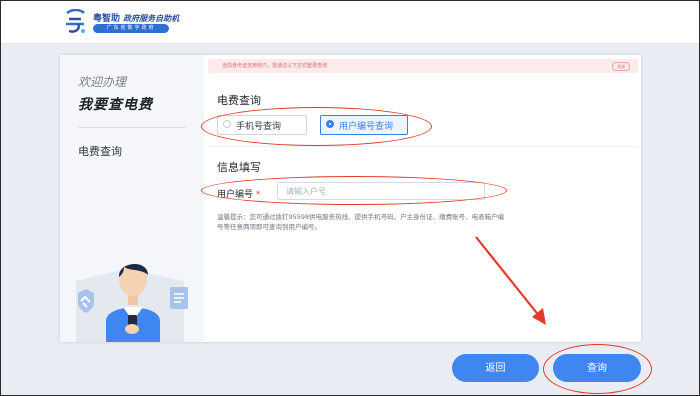 Image resolution: width=700 pixels, height=396 pixels. I want to click on brand-title: 粤智助 政府服务自助机, so click(136, 17).